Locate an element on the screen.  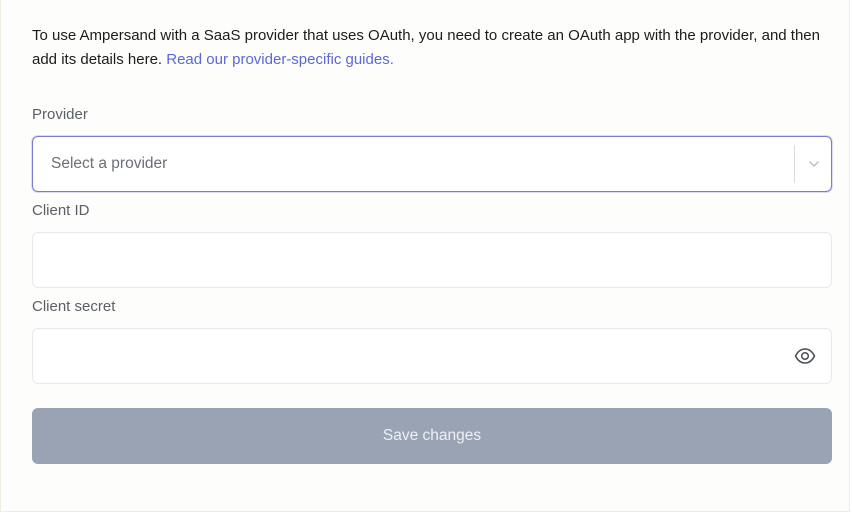
provider-select: Select a provider is located at coordinates (432, 164).